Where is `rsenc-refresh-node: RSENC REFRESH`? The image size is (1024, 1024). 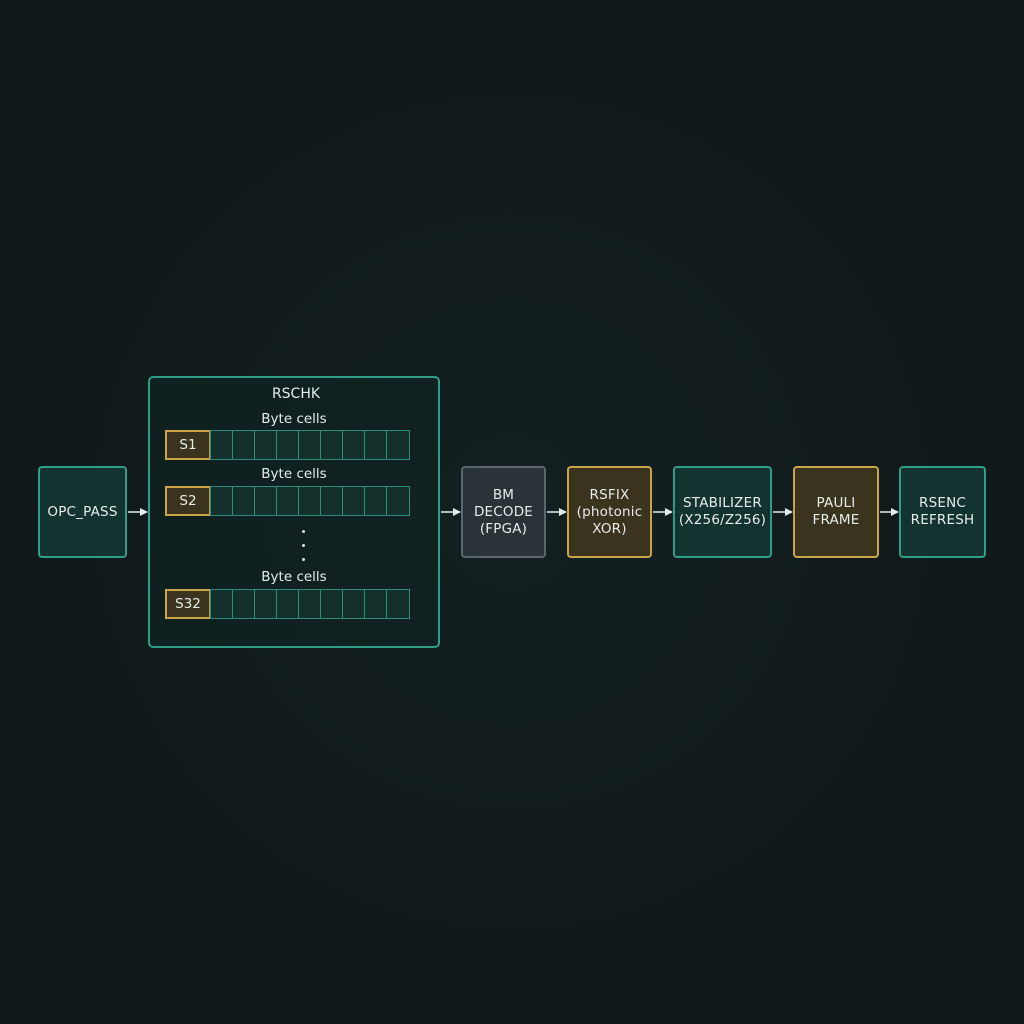
rsenc-refresh-node: RSENC REFRESH is located at coordinates (942, 512).